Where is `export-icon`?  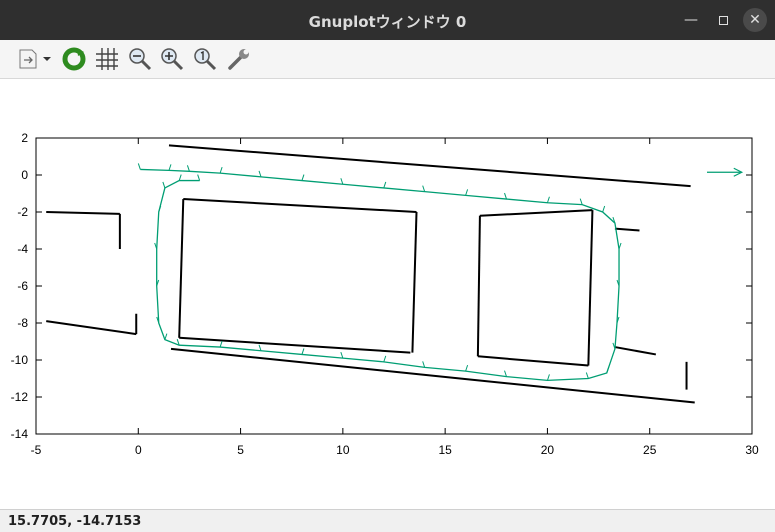
export-icon is located at coordinates (28, 59).